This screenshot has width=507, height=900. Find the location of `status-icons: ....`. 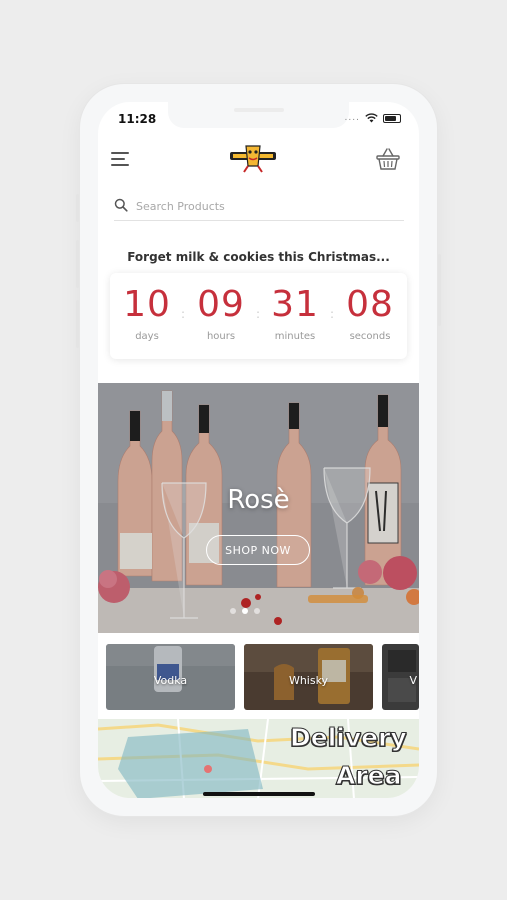

status-icons: .... is located at coordinates (373, 118).